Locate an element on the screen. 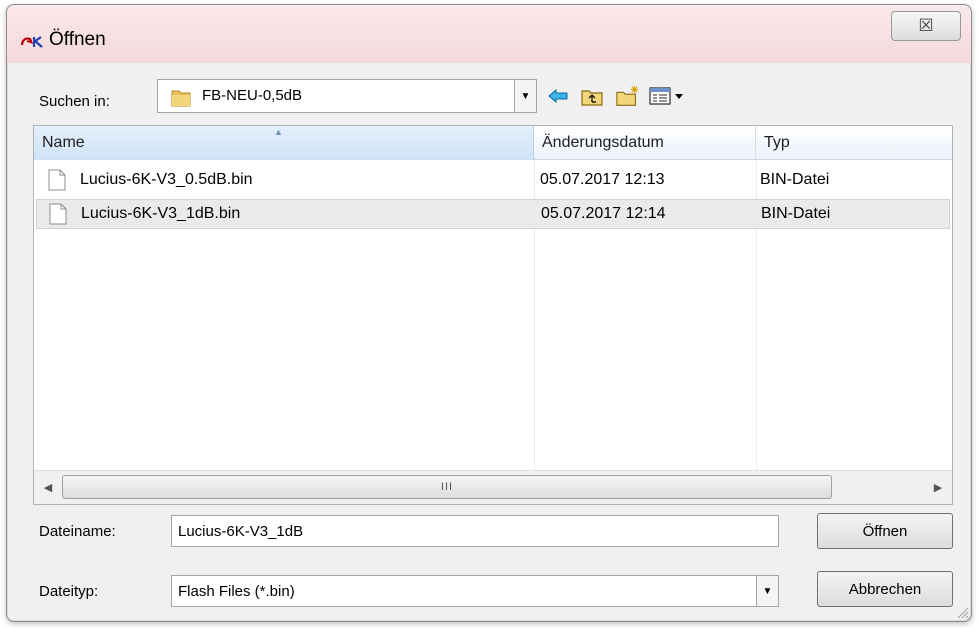 The width and height of the screenshot is (978, 628). horizontal-scrollbar: ◀ III ▶ is located at coordinates (493, 487).